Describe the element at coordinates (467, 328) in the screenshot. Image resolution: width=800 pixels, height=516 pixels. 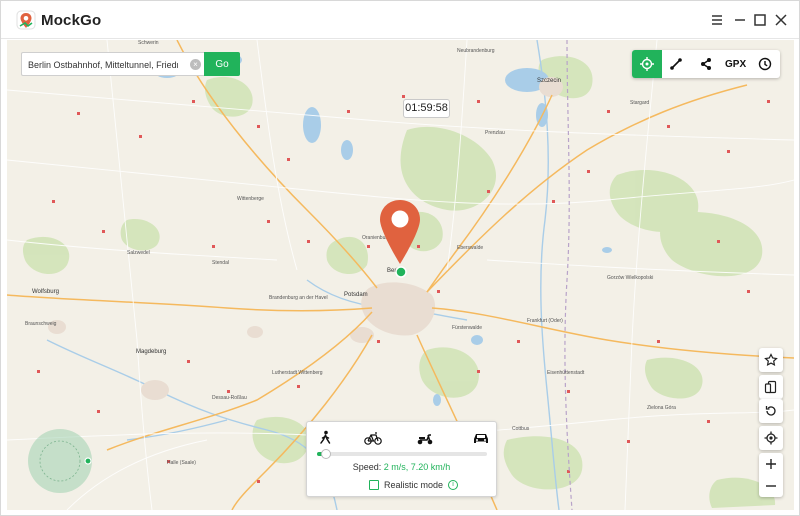
I see `map-label: Fürstenwalde` at that location.